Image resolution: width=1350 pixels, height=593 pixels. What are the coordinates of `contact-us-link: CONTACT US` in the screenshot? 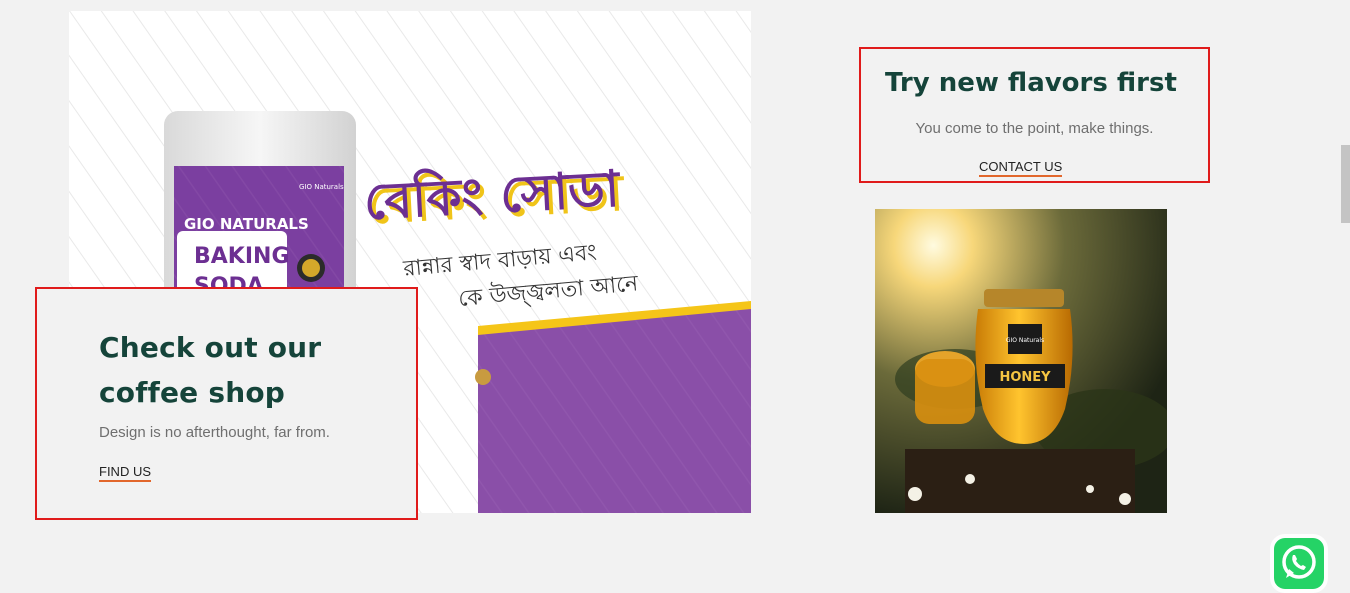 It's located at (1021, 168).